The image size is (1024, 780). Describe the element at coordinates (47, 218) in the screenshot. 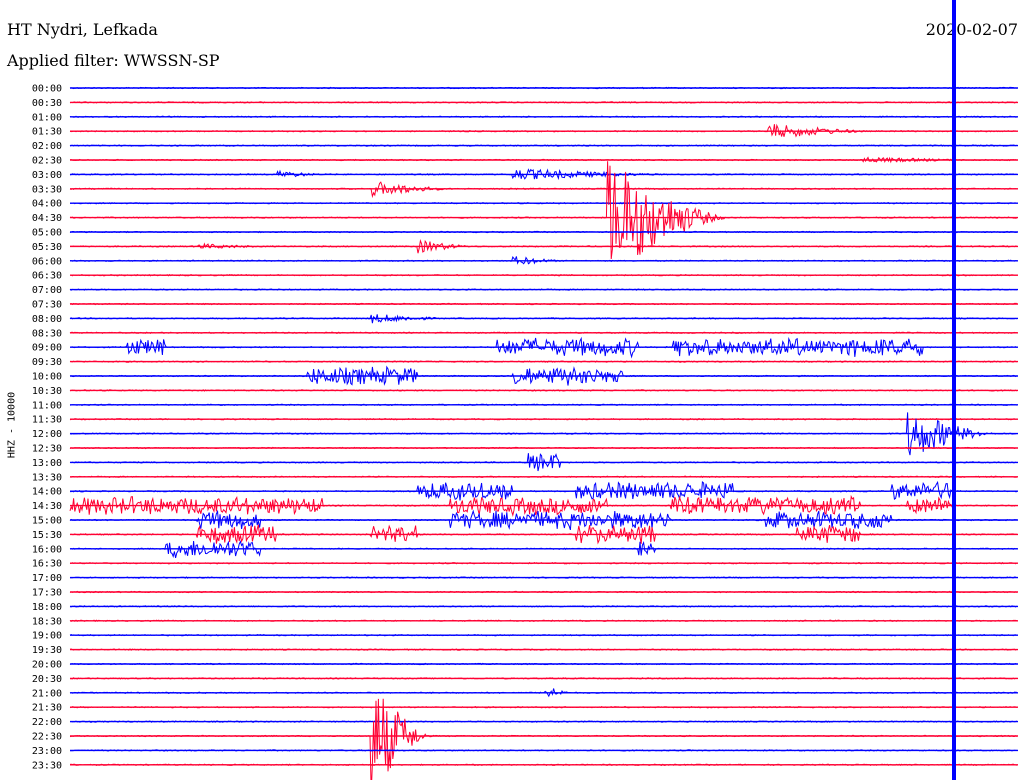

I see `row-time-label: 04:30` at that location.